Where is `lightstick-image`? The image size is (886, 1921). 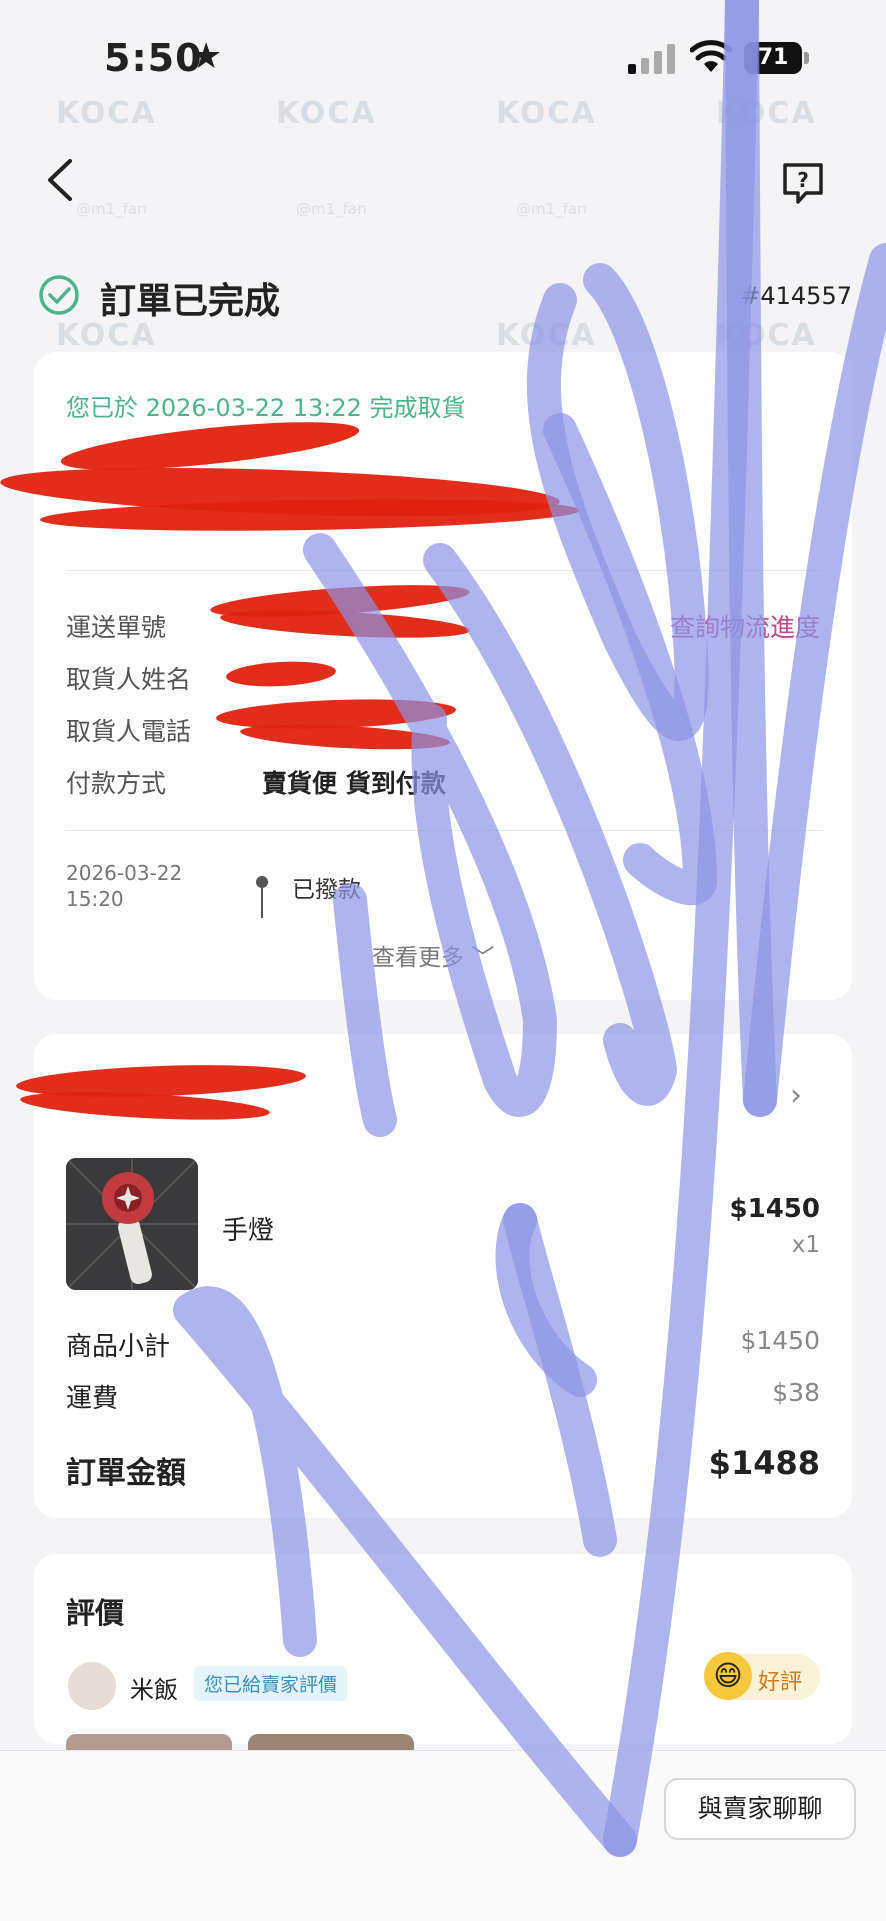
lightstick-image is located at coordinates (132, 1224).